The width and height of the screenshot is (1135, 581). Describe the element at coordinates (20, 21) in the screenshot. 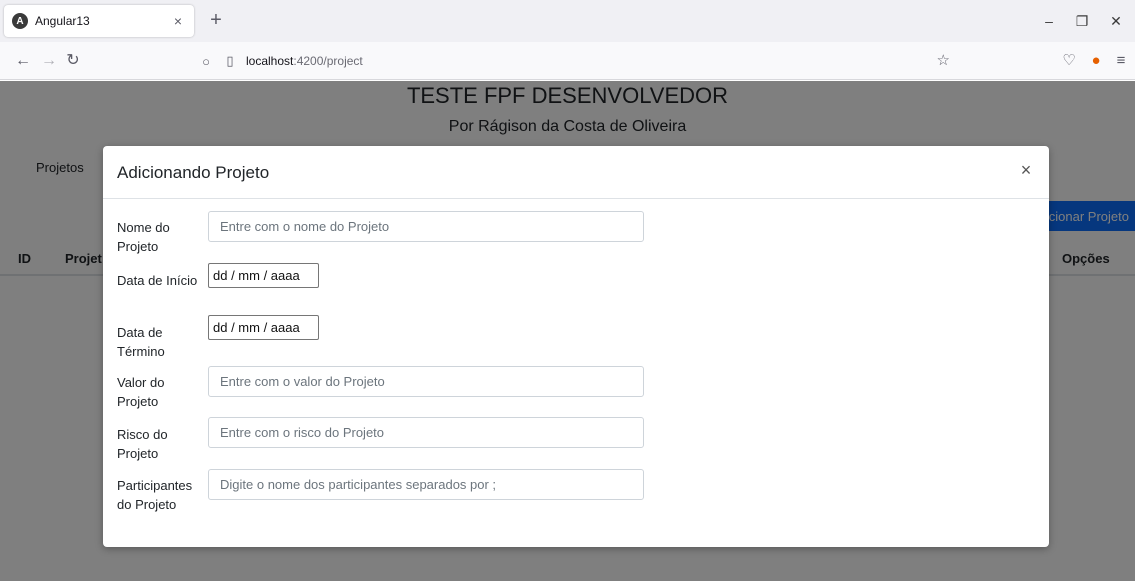

I see `angular-icon: A` at that location.